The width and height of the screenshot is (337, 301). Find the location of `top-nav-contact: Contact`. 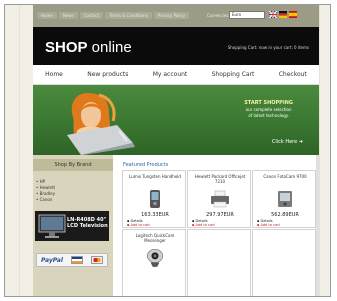

top-nav-contact: Contact is located at coordinates (91, 15).